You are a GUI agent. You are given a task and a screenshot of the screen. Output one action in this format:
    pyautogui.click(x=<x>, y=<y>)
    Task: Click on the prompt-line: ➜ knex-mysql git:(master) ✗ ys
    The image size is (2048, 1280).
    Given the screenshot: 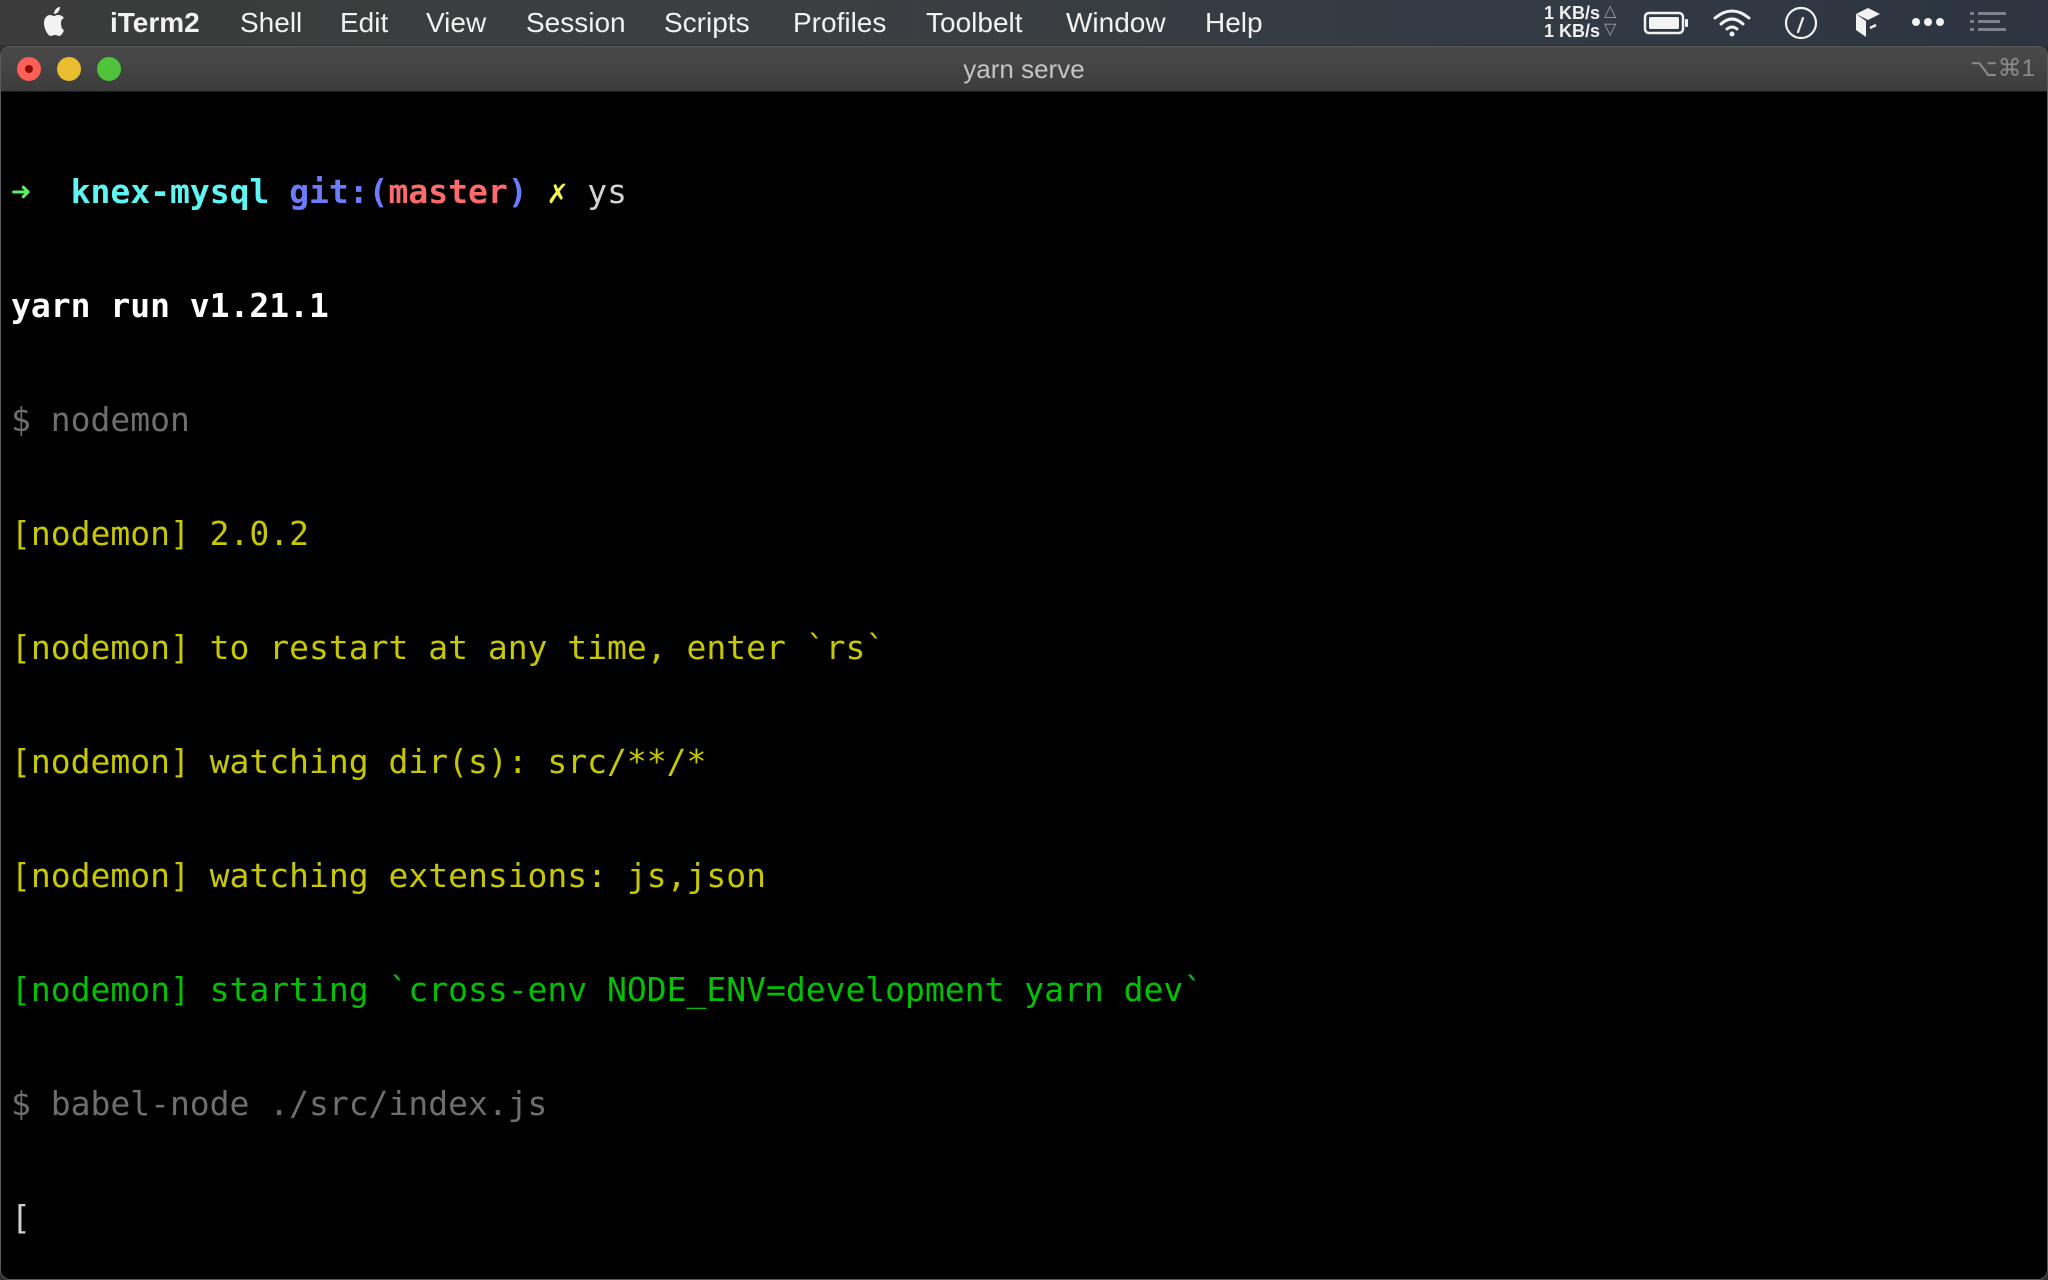 What is the action you would take?
    pyautogui.click(x=1029, y=192)
    